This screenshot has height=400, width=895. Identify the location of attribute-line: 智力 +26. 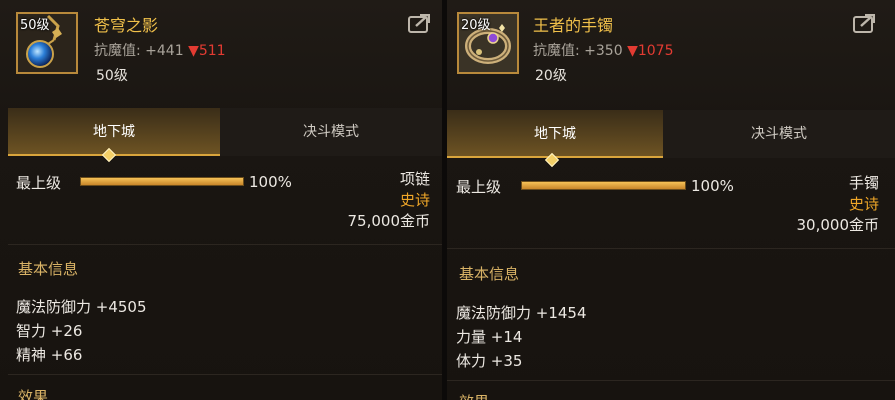
(49, 331).